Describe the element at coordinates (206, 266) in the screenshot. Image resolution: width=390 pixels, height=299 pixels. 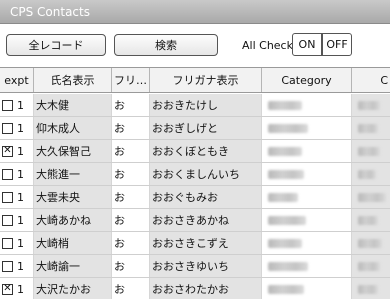
I see `kana-cell: おおさきゆいち` at that location.